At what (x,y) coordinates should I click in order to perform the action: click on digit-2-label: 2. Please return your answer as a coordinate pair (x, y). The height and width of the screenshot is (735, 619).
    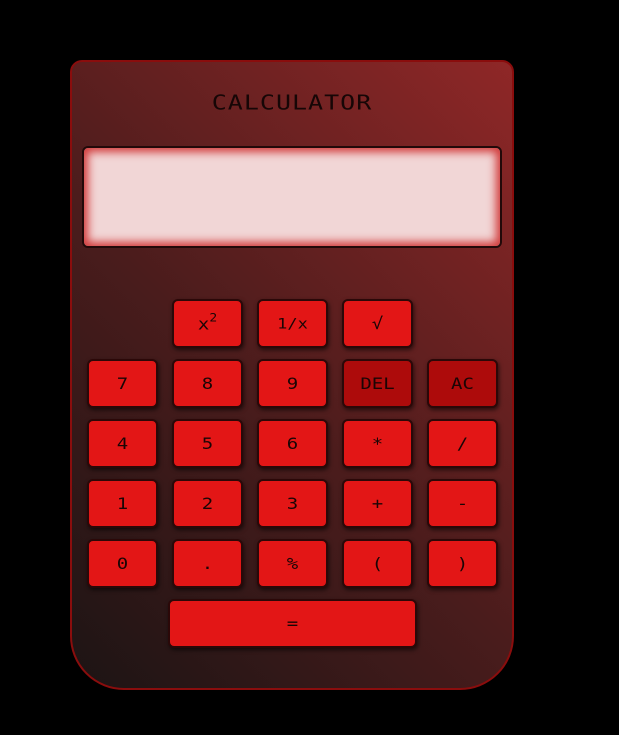
    Looking at the image, I should click on (207, 503).